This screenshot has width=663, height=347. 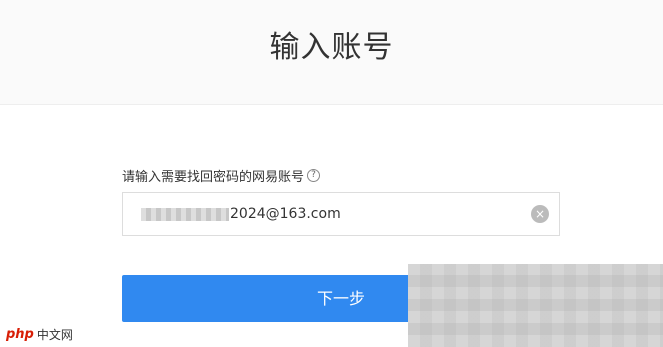 I want to click on watermark: php 中文网, so click(x=39, y=334).